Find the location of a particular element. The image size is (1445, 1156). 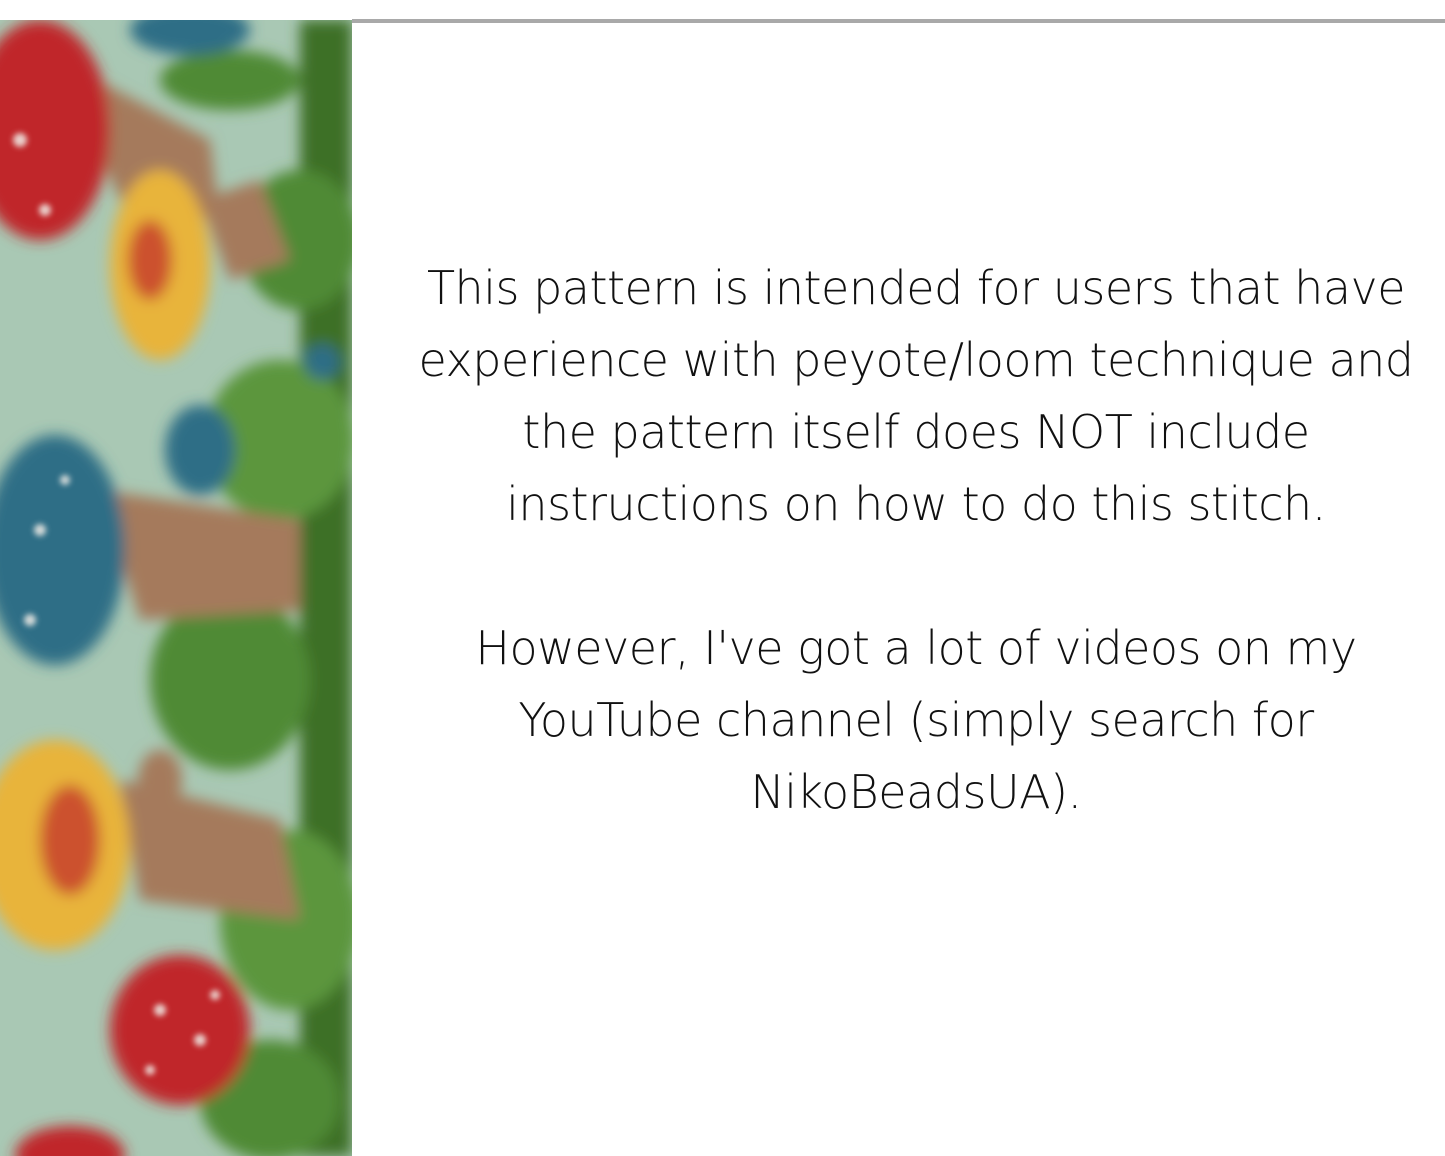

top-divider is located at coordinates (898, 21).